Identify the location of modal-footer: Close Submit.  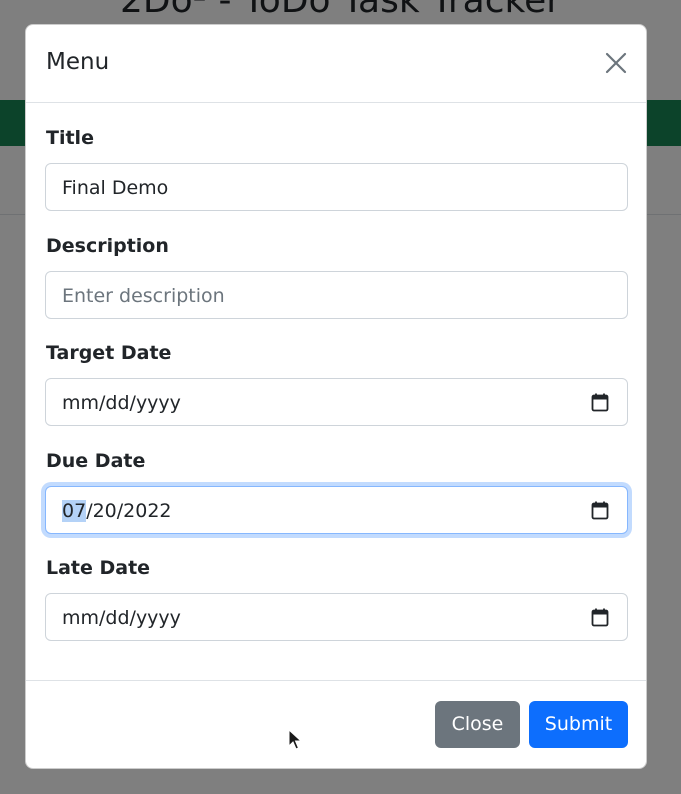
(336, 724).